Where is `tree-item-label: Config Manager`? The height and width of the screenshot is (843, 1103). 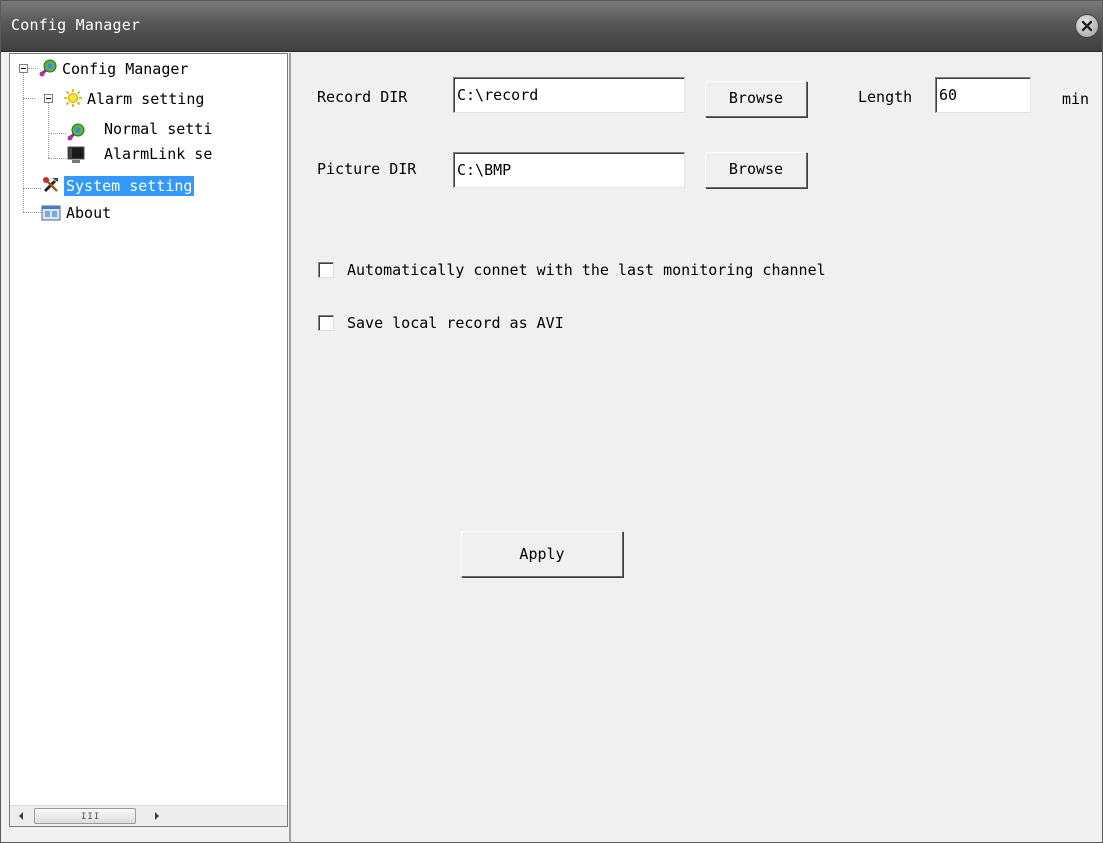
tree-item-label: Config Manager is located at coordinates (125, 69).